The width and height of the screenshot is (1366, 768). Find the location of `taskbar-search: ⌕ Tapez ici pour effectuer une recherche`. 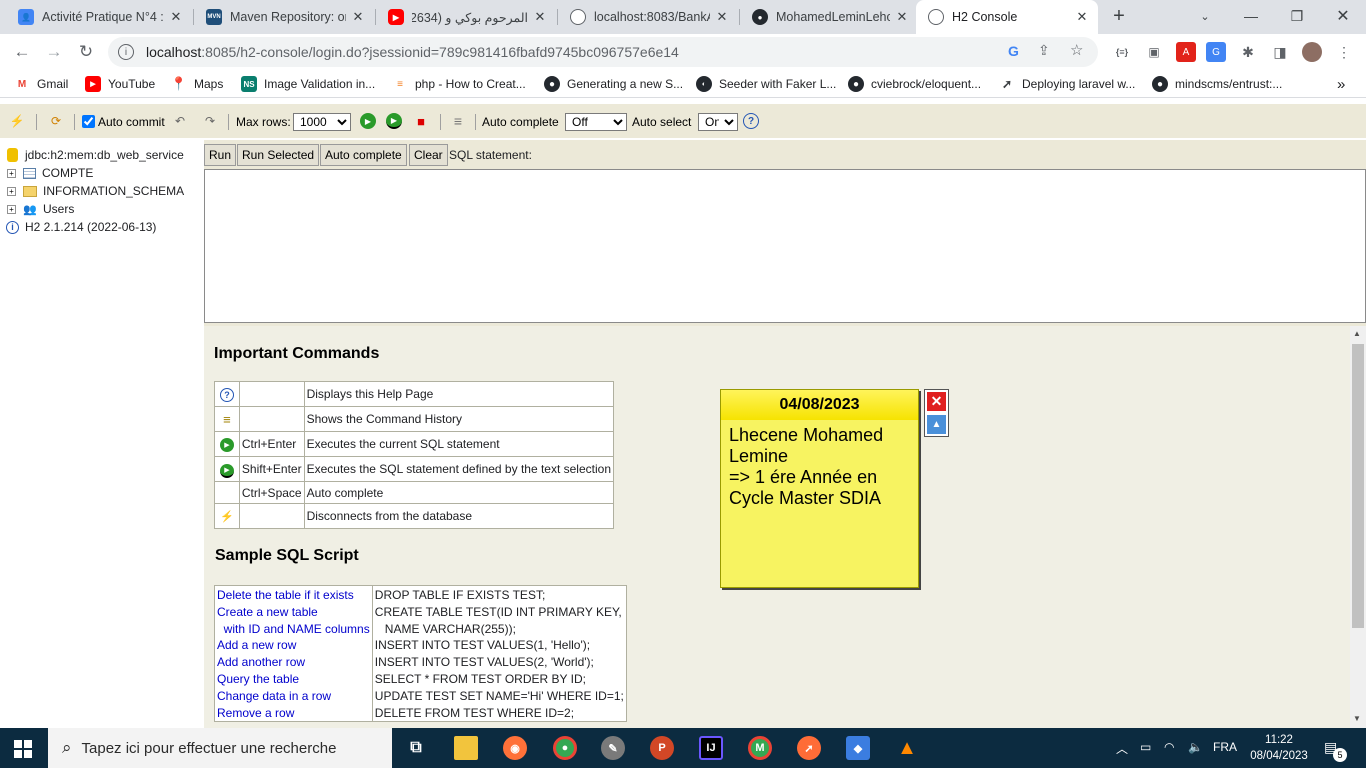

taskbar-search: ⌕ Tapez ici pour effectuer une recherche is located at coordinates (220, 748).